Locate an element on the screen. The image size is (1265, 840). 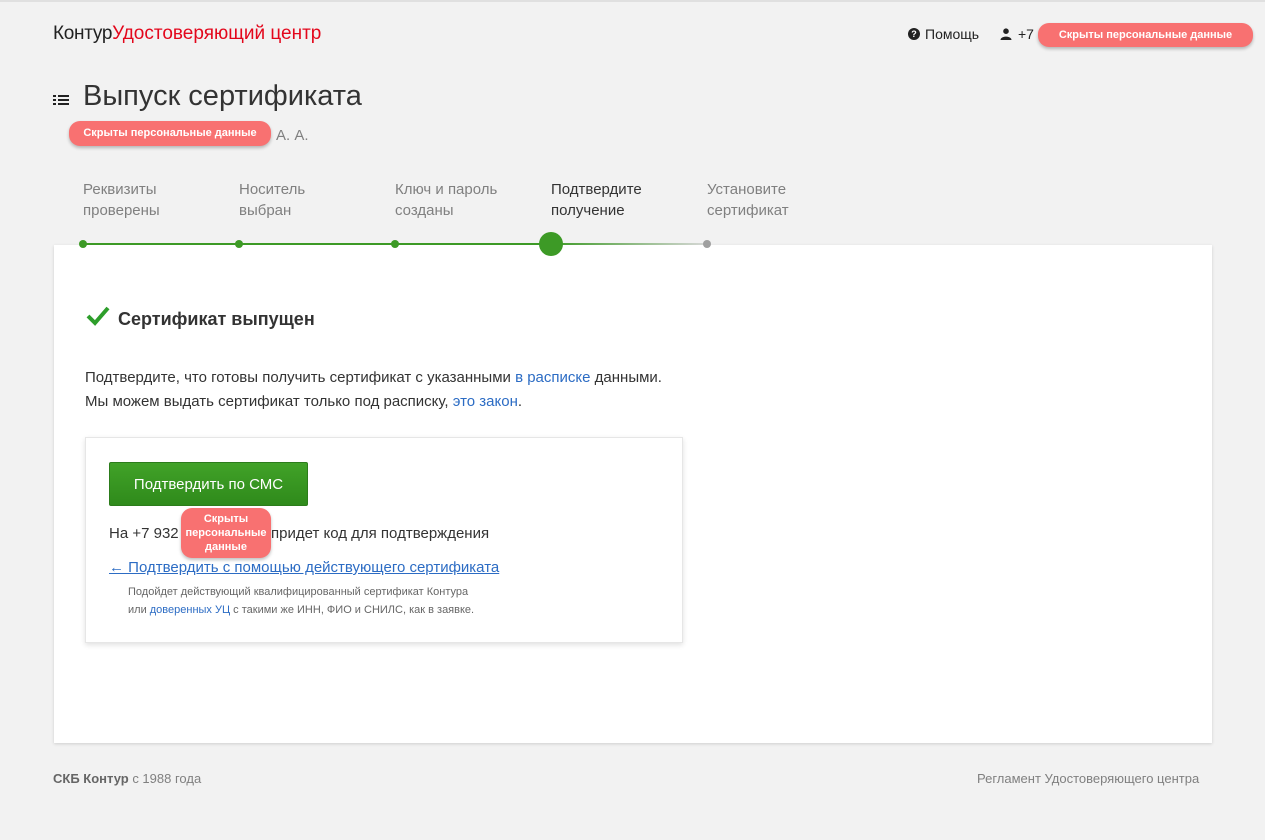
logo-brand: Контур is located at coordinates (83, 33).